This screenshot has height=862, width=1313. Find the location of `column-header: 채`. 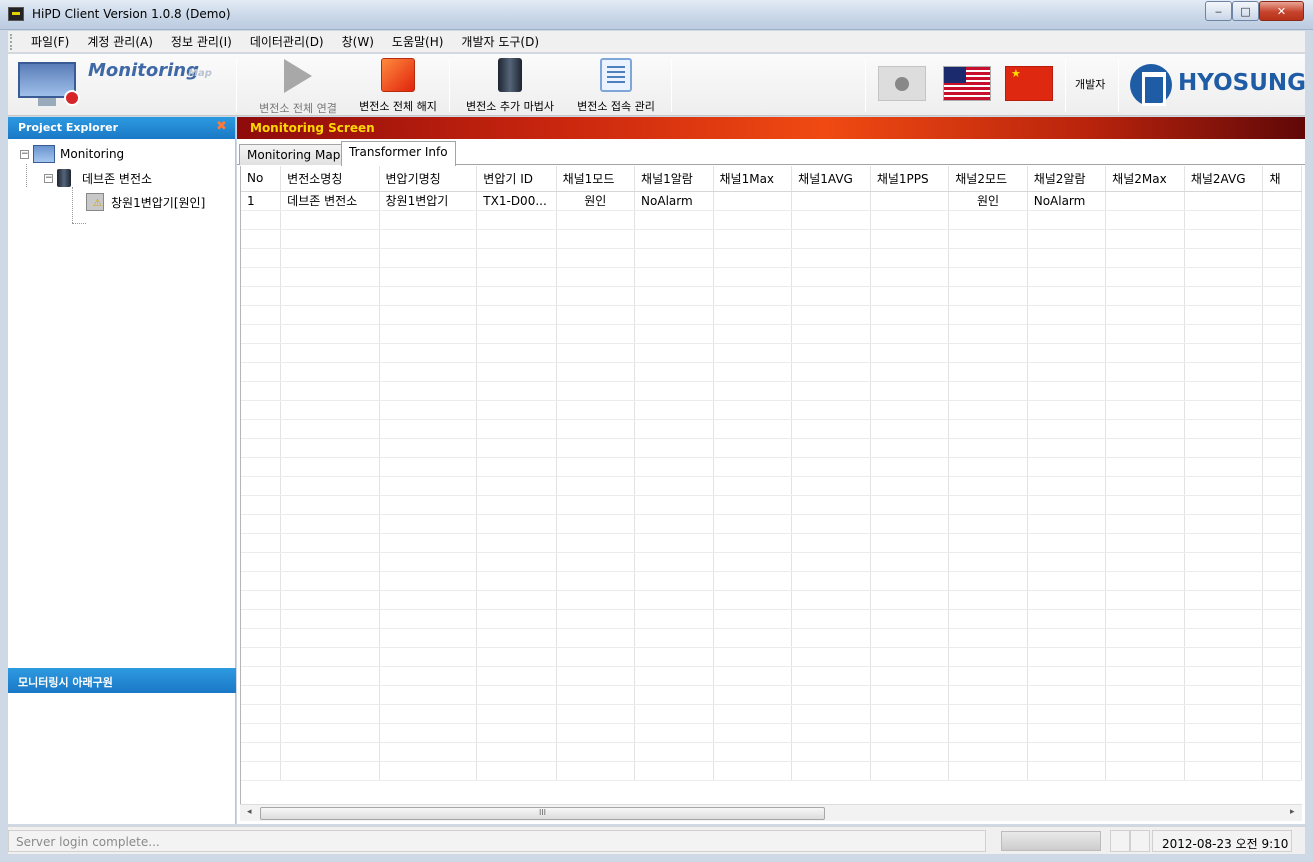

column-header: 채 is located at coordinates (1282, 179).